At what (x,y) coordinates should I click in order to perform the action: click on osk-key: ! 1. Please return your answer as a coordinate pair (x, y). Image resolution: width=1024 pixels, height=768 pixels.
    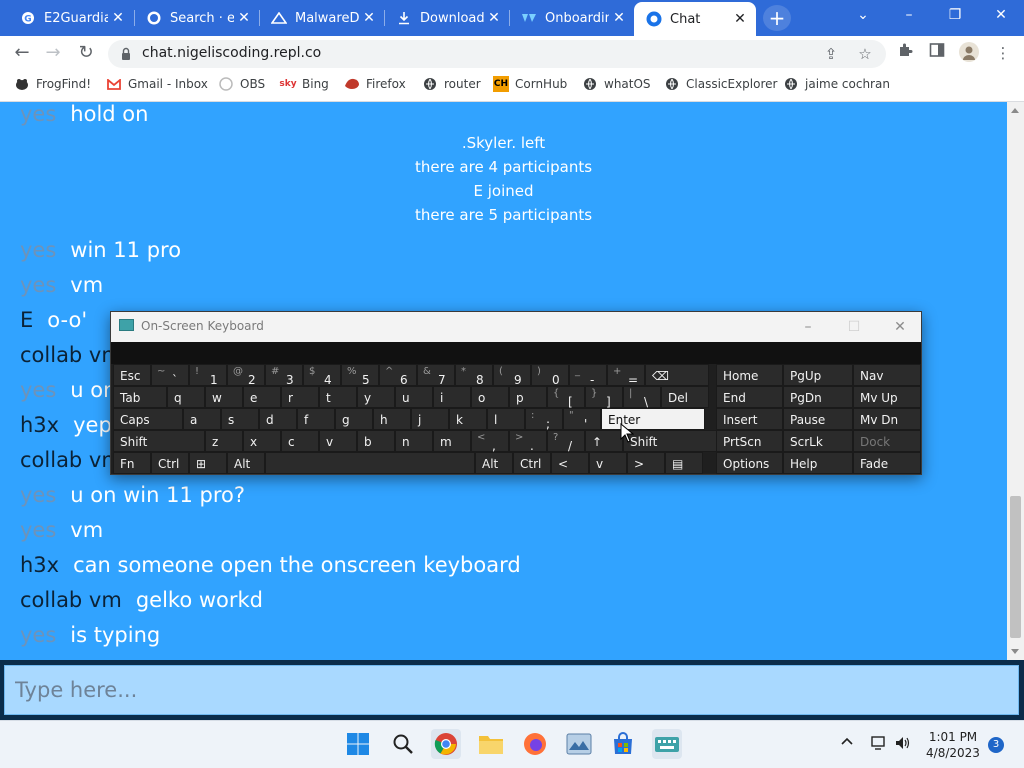
    Looking at the image, I should click on (208, 375).